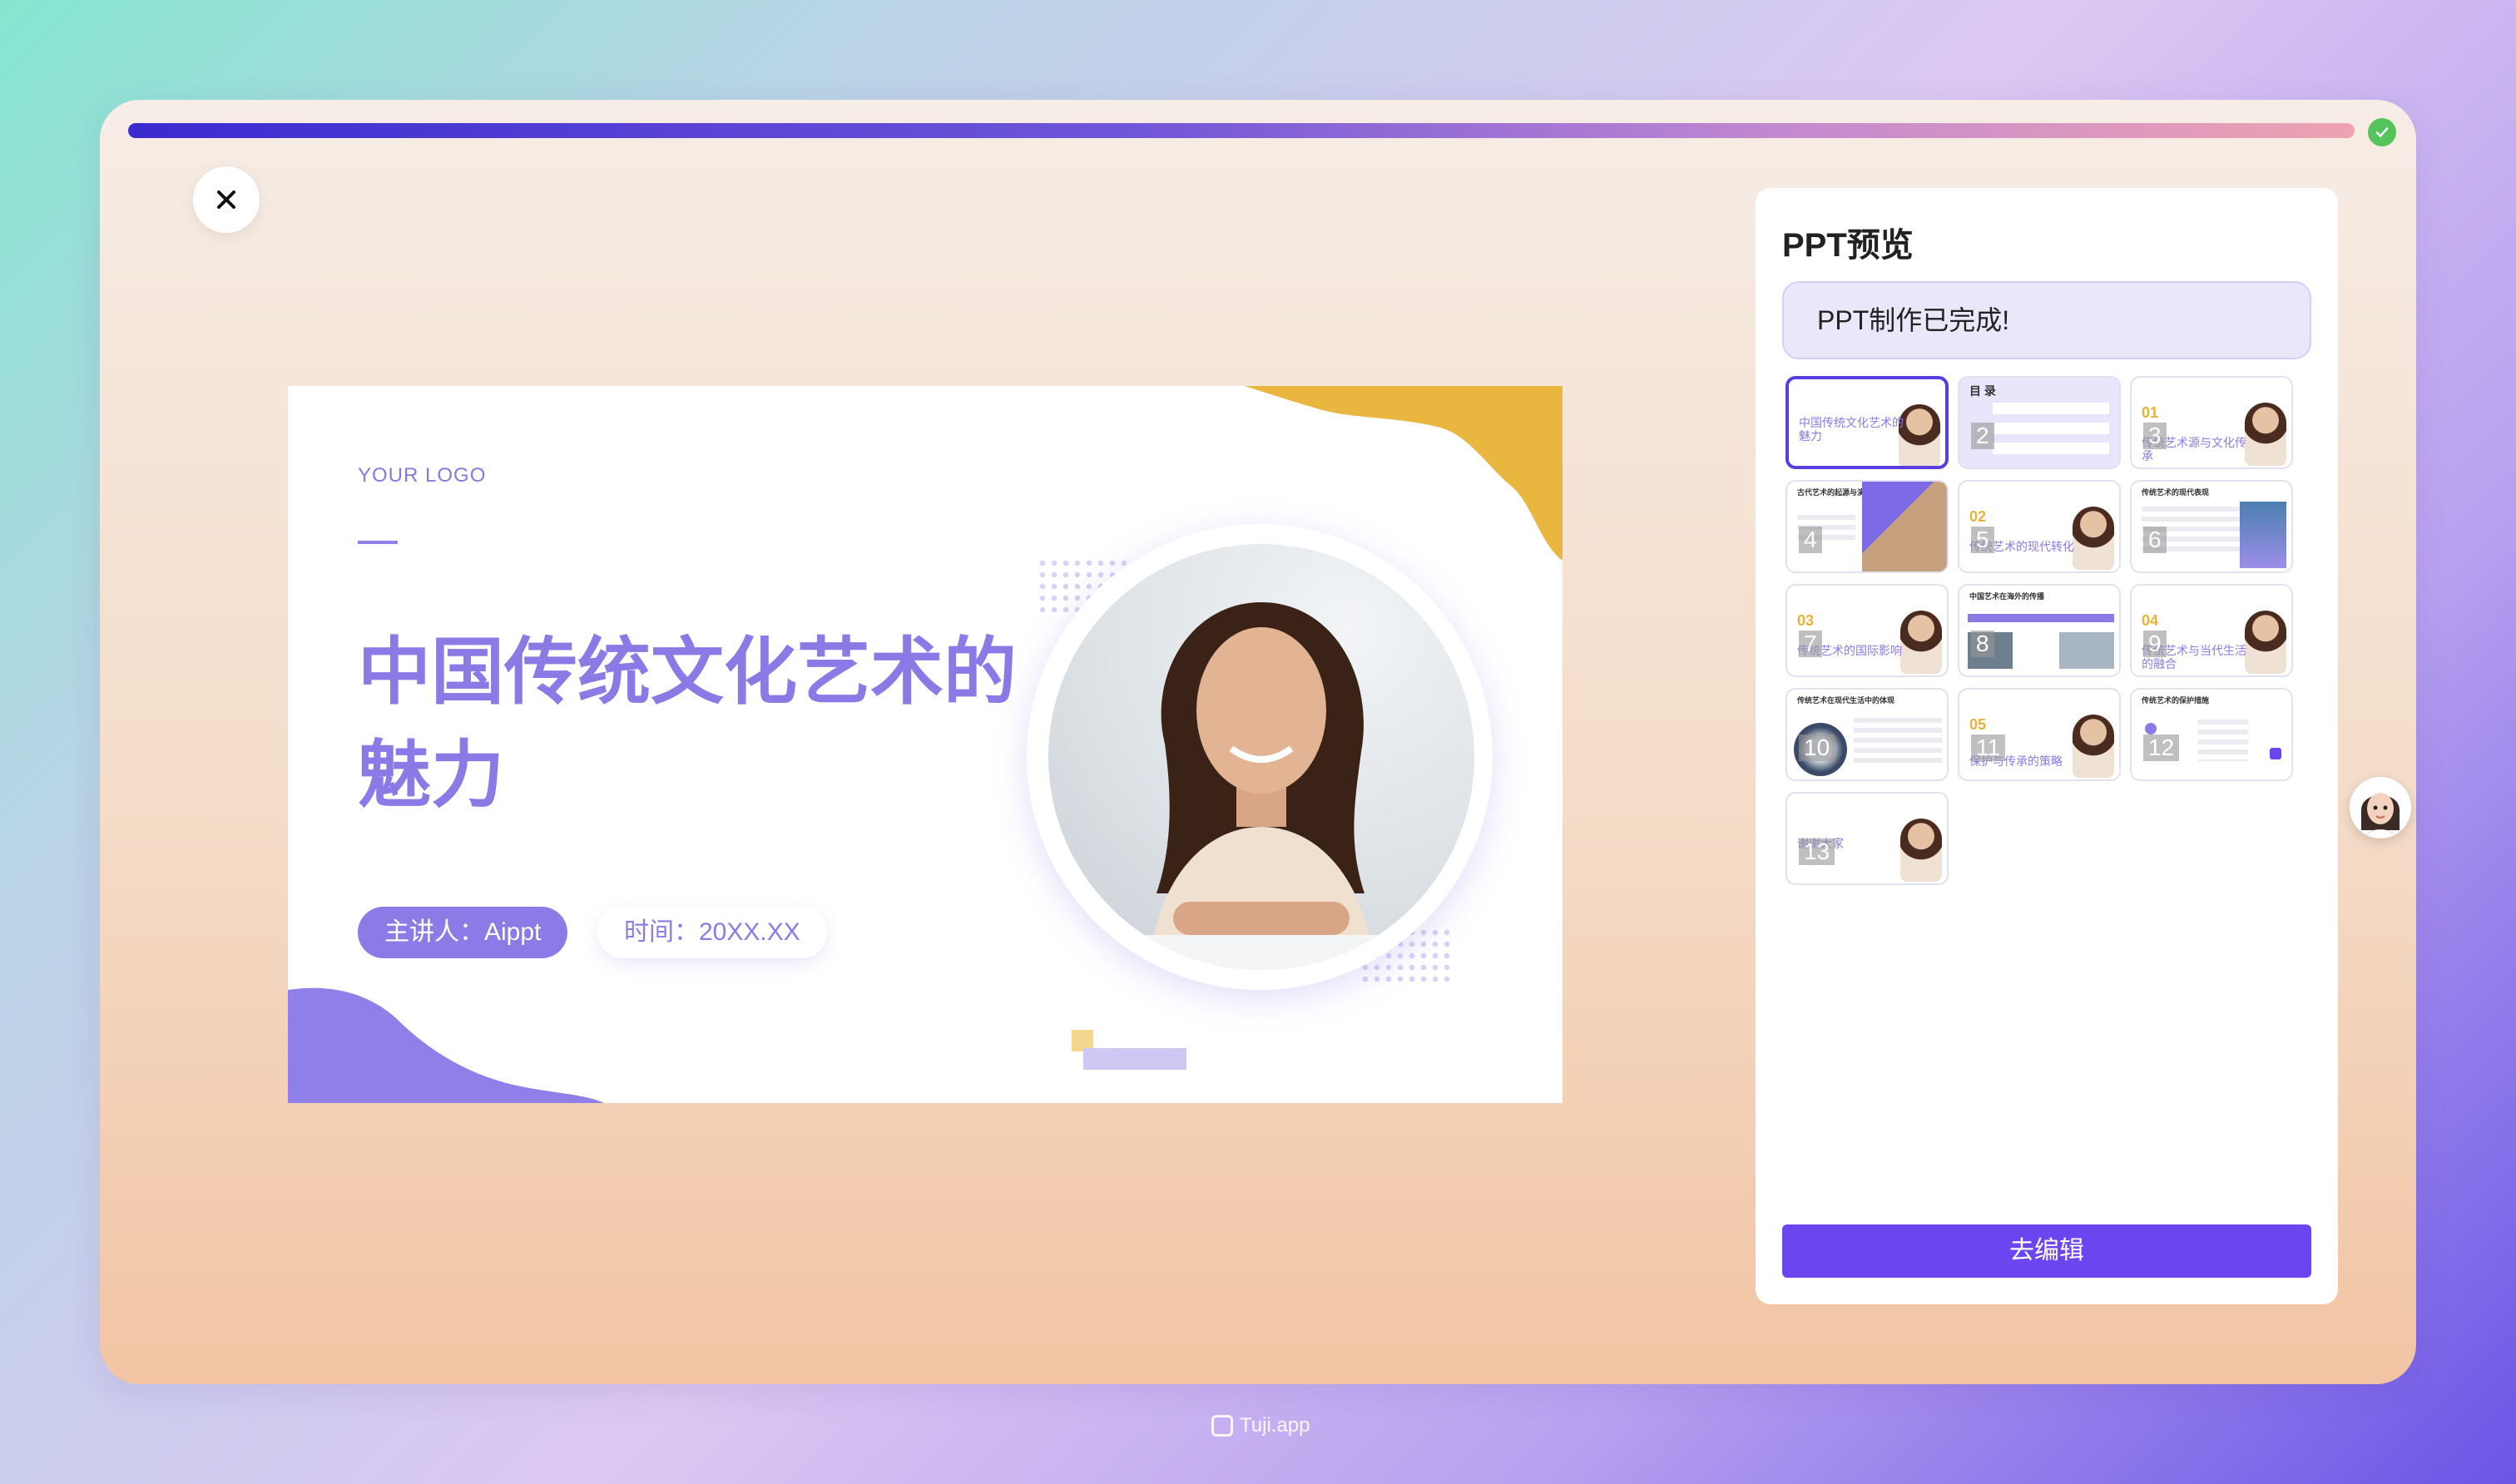 Image resolution: width=2516 pixels, height=1484 pixels. I want to click on thumb-heading: 古代艺术的起源与演进, so click(1835, 492).